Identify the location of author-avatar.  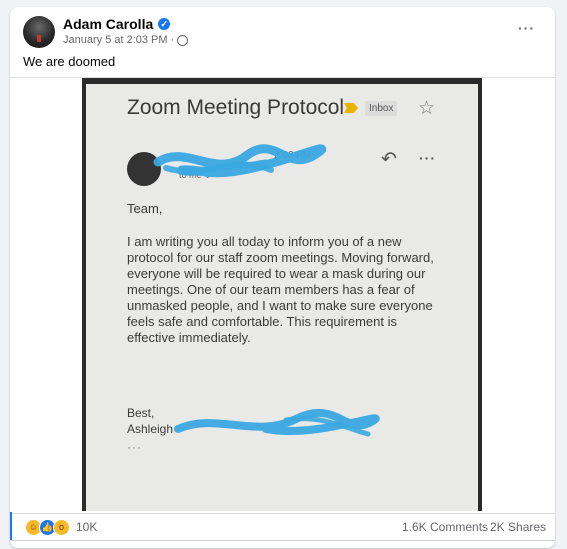
(39, 32).